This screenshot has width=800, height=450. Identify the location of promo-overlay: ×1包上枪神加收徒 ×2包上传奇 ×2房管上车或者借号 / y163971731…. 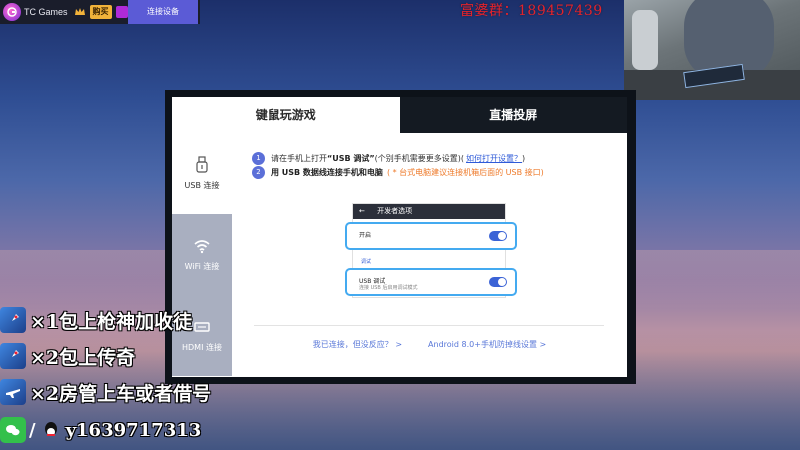
(116, 375).